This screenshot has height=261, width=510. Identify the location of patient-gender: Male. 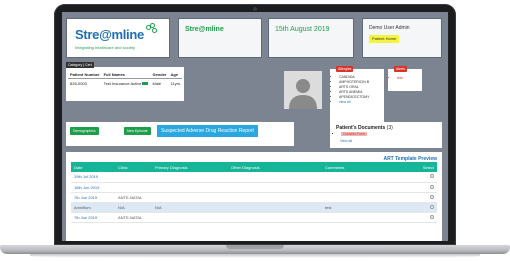
(157, 83).